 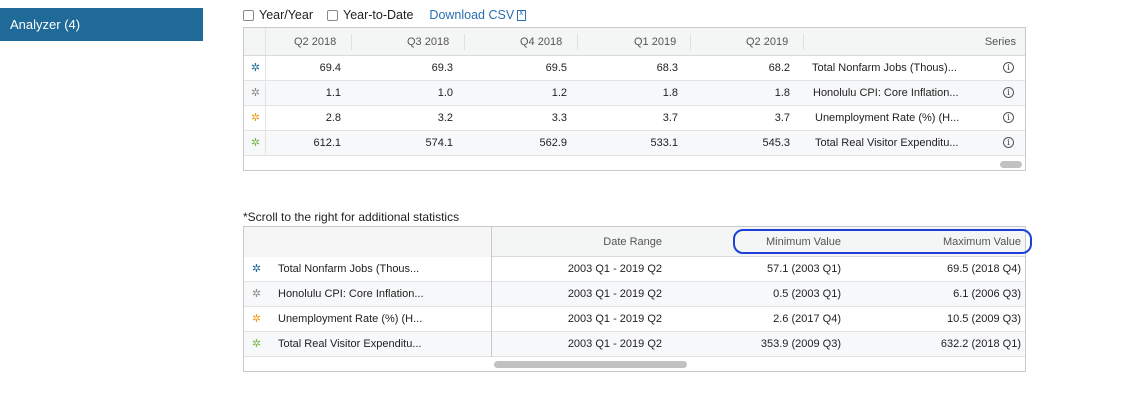 I want to click on ytd-label: Year-to-Date, so click(x=378, y=15).